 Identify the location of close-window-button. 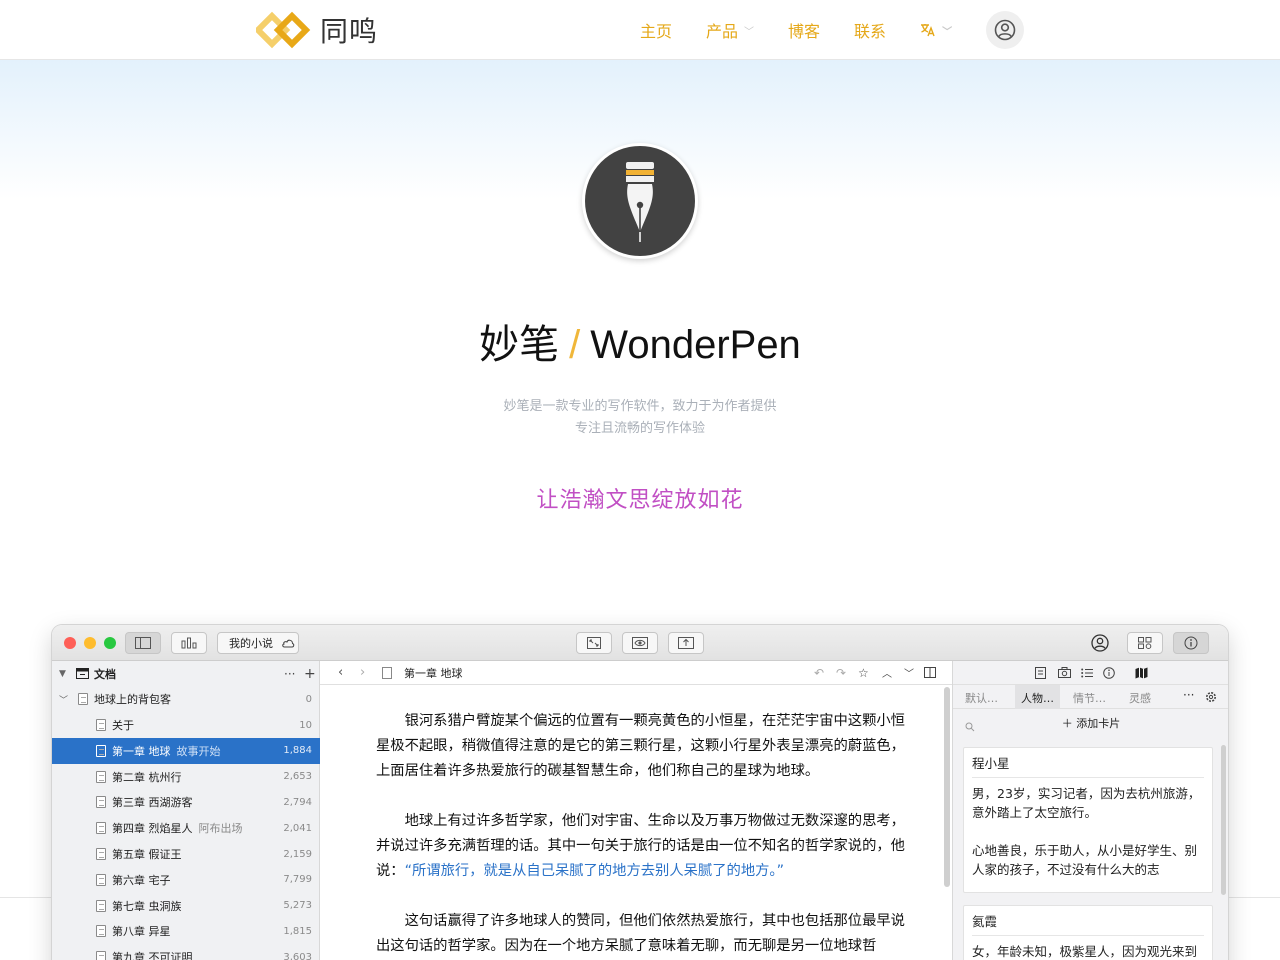
(70, 643).